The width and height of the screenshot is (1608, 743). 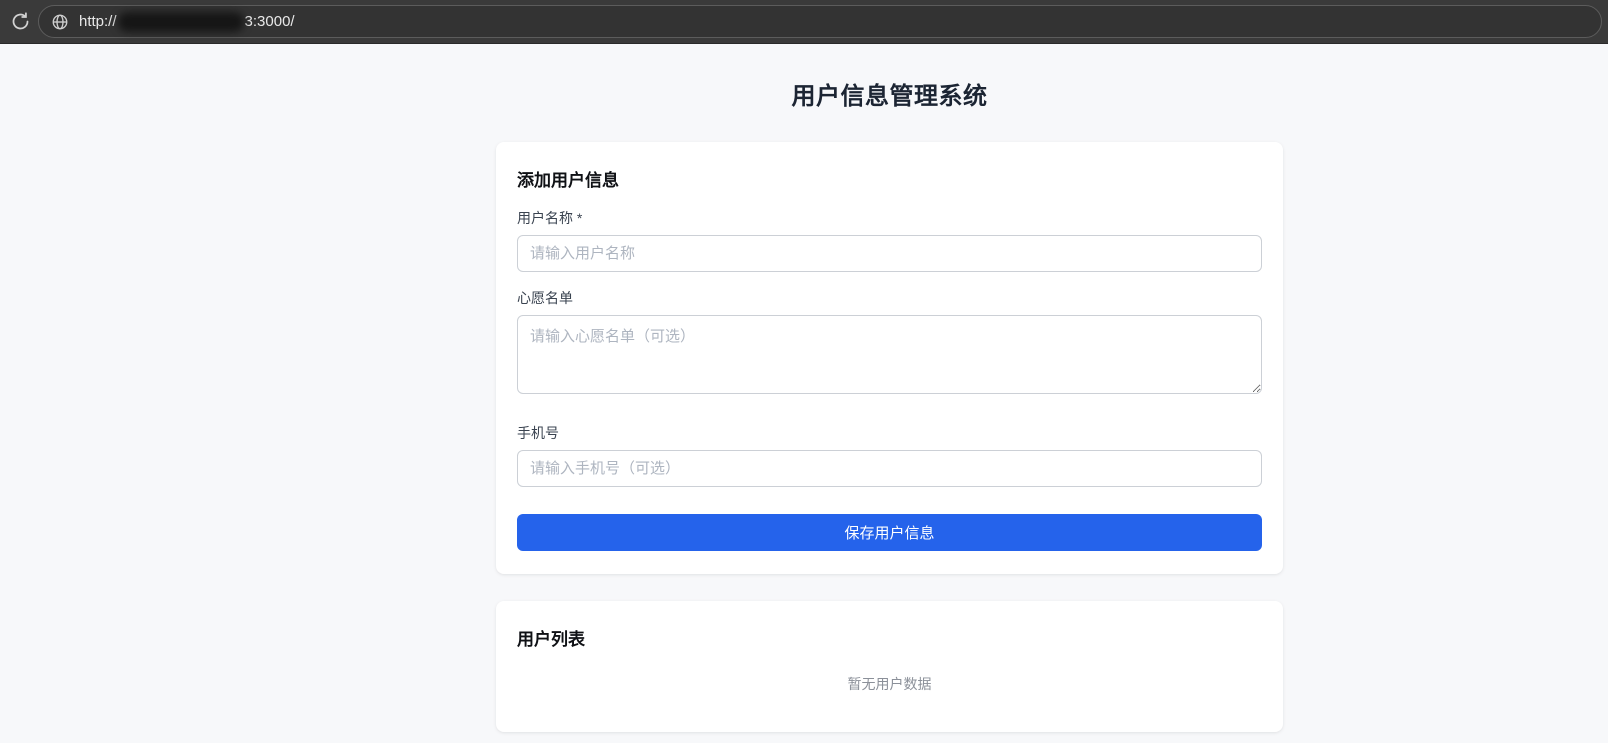 I want to click on wishlist-field-group: 心愿名单, so click(x=889, y=343).